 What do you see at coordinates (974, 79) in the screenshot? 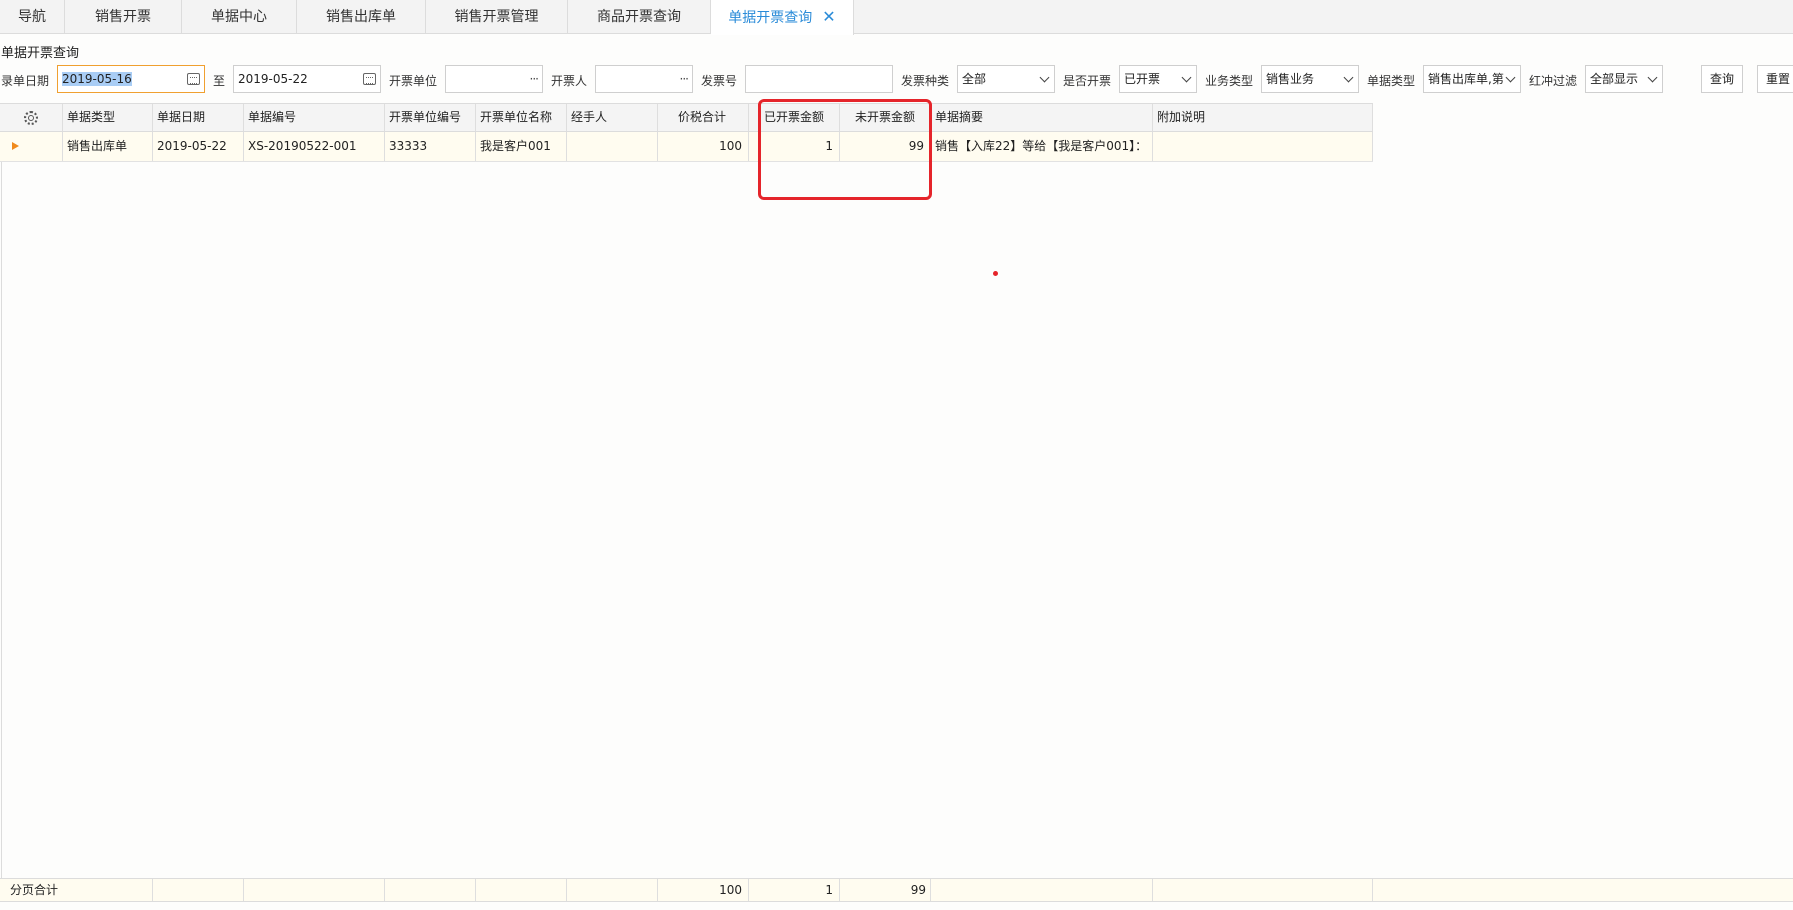
I see `invoice-type-value: 全部` at bounding box center [974, 79].